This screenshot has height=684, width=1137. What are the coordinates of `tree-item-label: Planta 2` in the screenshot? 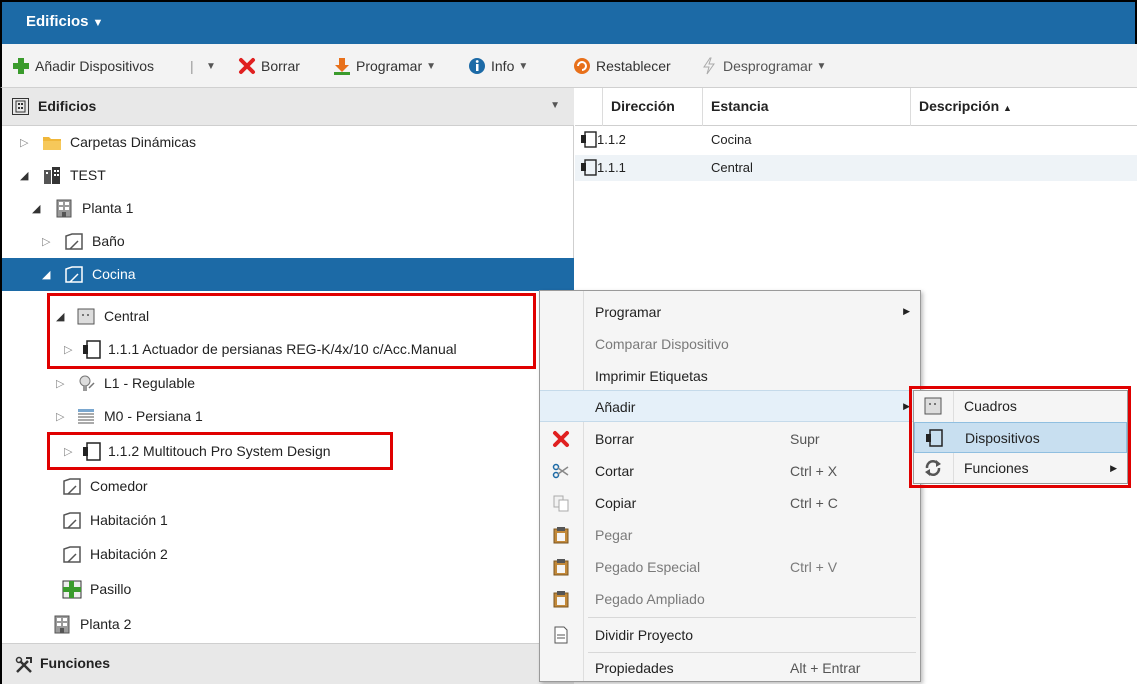 It's located at (106, 624).